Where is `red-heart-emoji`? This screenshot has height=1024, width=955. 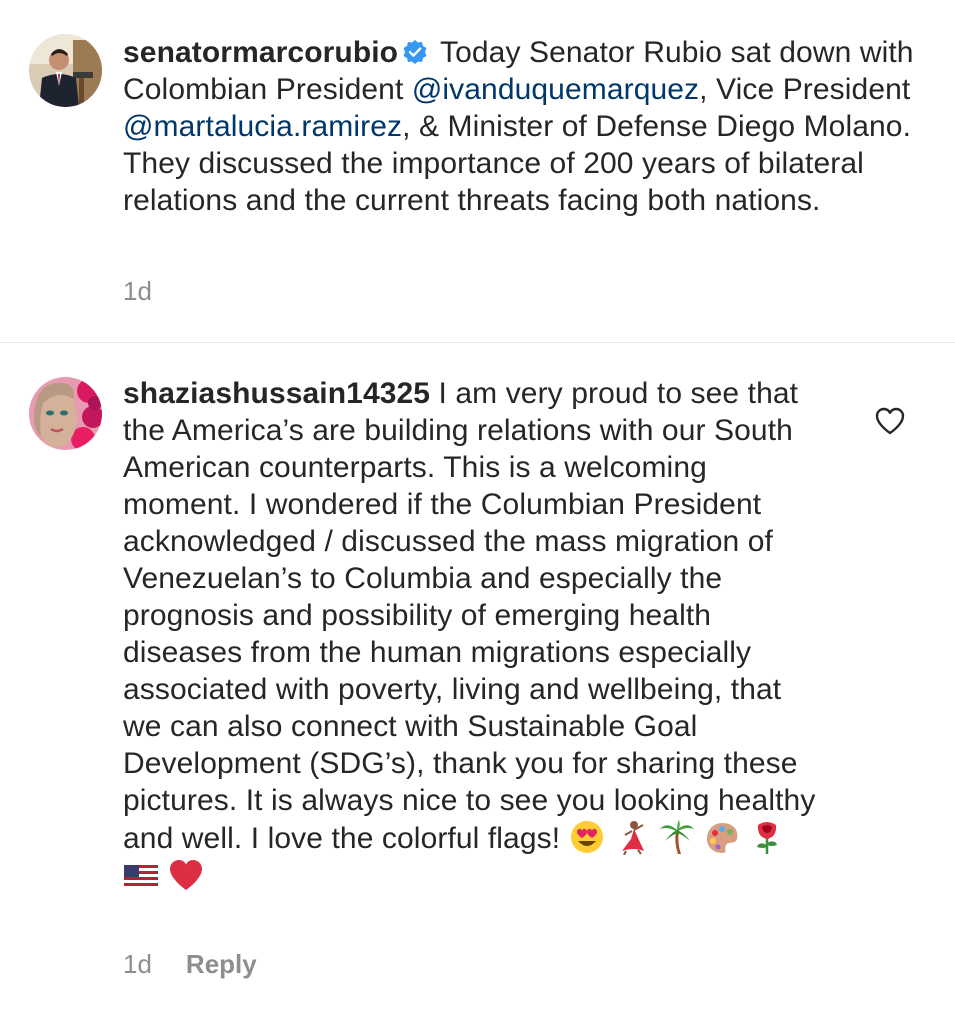
red-heart-emoji is located at coordinates (186, 875).